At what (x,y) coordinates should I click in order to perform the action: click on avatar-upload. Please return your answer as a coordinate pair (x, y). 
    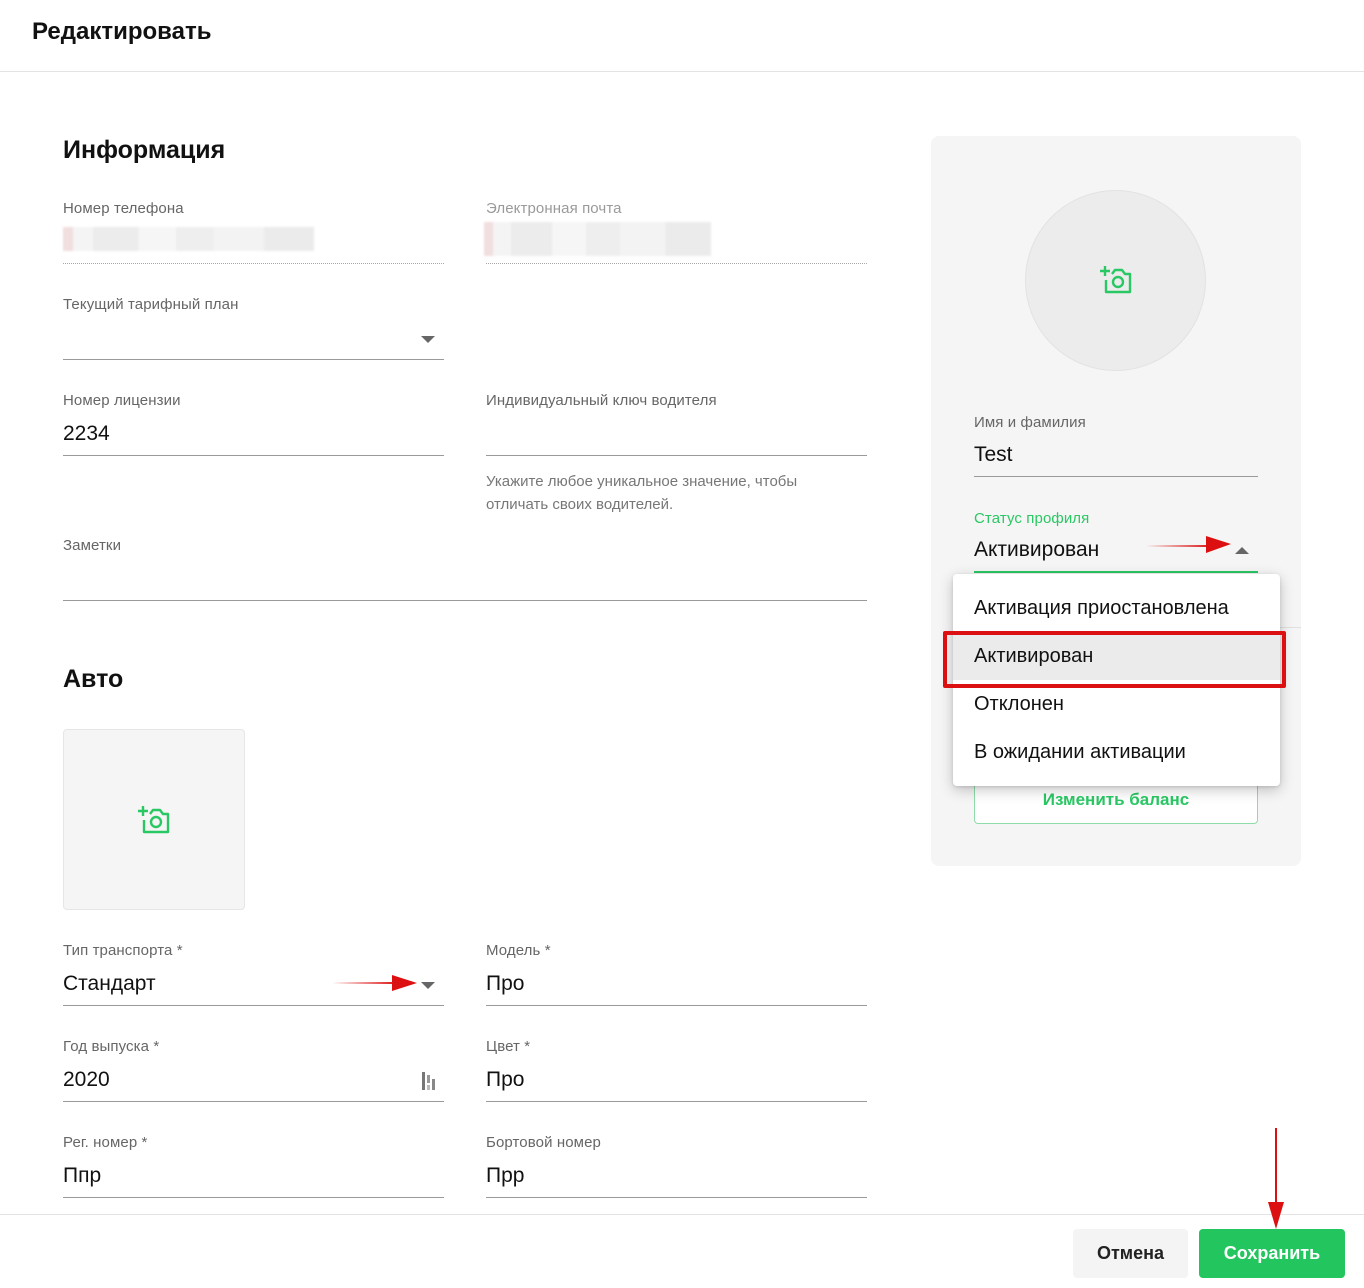
    Looking at the image, I should click on (1115, 280).